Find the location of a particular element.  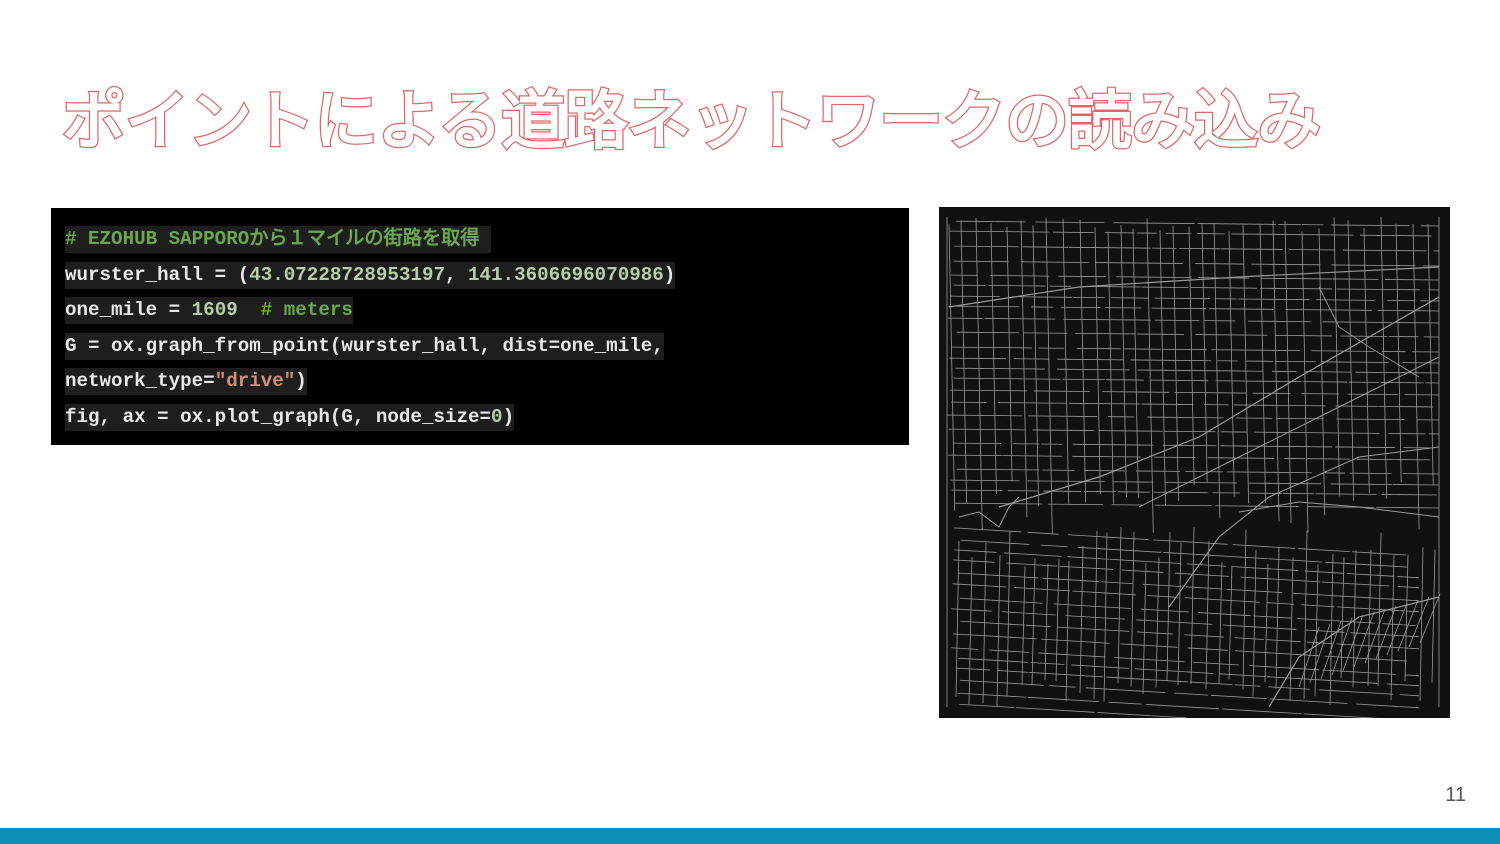

slide-title: ポイントによる道路ネットワークの読み込み is located at coordinates (692, 122).